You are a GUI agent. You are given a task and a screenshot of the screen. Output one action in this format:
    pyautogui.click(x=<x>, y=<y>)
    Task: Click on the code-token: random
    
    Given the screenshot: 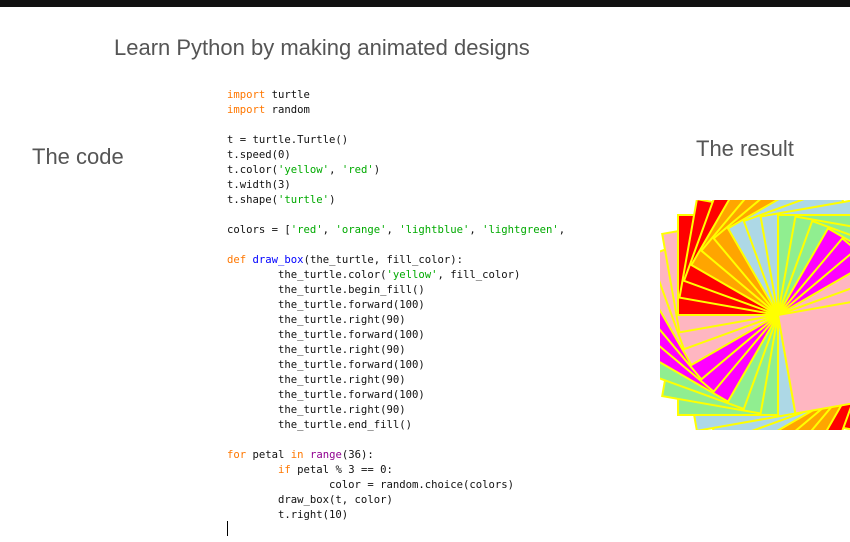 What is the action you would take?
    pyautogui.click(x=287, y=110)
    